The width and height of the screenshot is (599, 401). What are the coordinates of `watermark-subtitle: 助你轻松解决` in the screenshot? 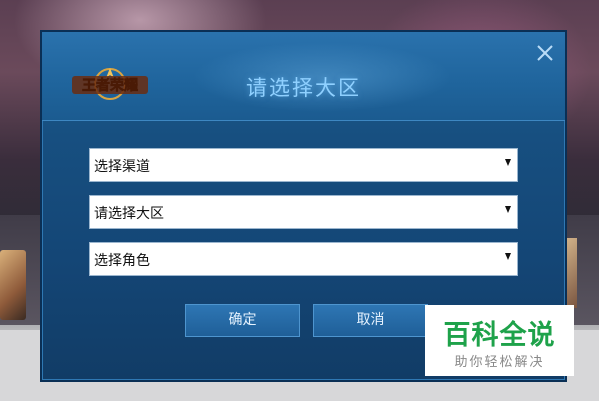 It's located at (499, 362).